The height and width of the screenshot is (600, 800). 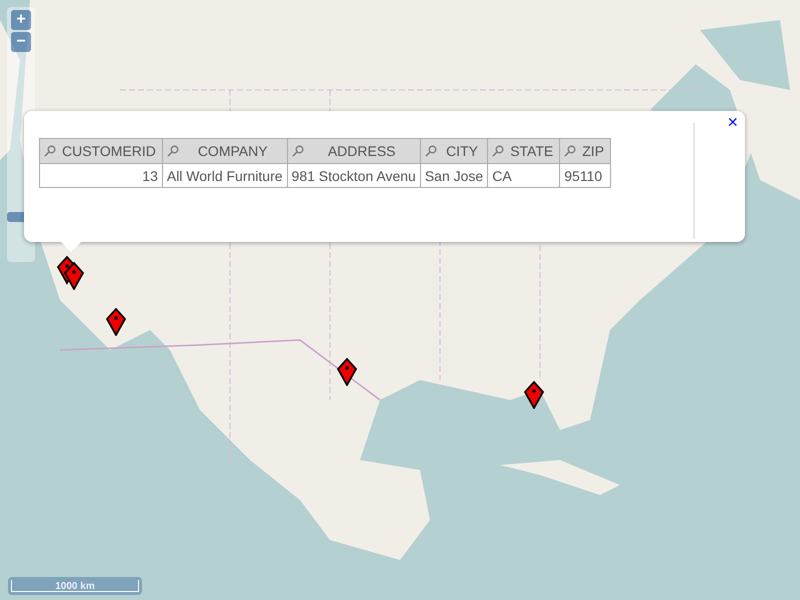 What do you see at coordinates (353, 151) in the screenshot?
I see `column-header: ADDRESS` at bounding box center [353, 151].